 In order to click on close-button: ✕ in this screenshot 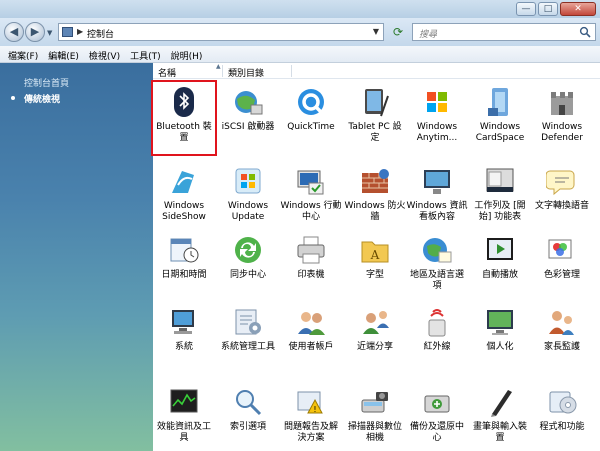, I will do `click(578, 9)`.